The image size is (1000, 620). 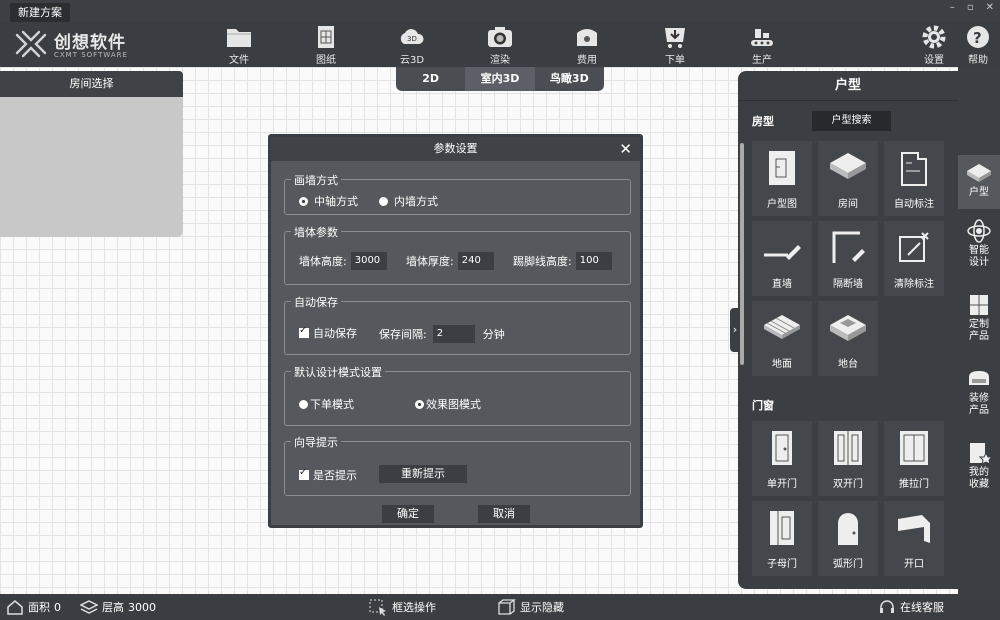 I want to click on wall-thickness-label: 墙体厚度:, so click(x=430, y=261).